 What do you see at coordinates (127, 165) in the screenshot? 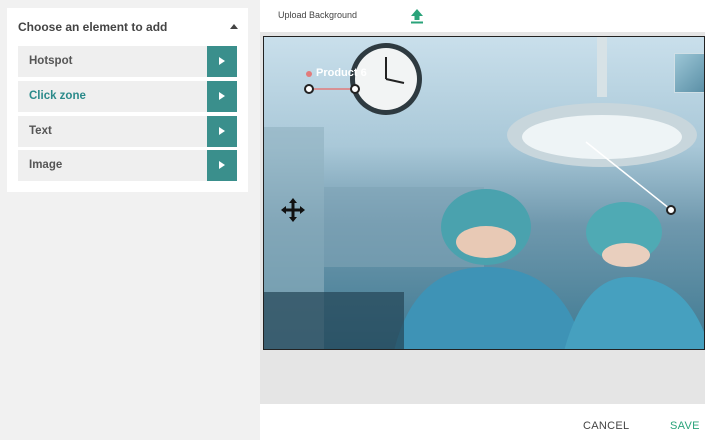
I see `add-image-item: Image` at bounding box center [127, 165].